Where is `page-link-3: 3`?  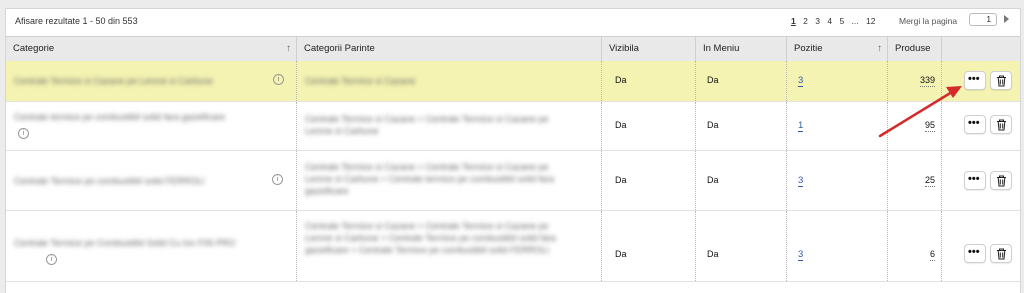 page-link-3: 3 is located at coordinates (817, 21).